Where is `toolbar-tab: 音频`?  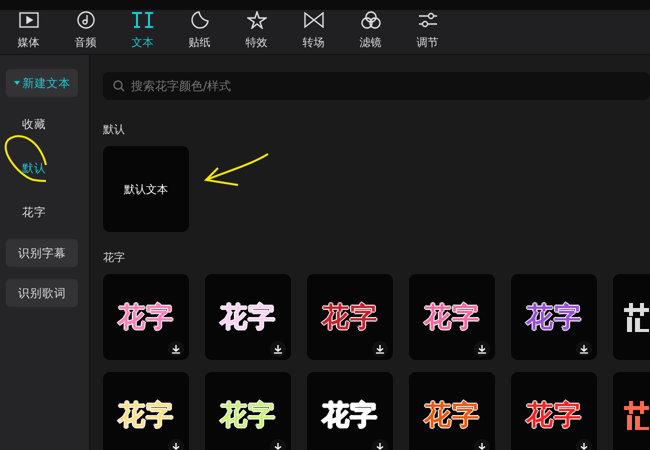
toolbar-tab: 音频 is located at coordinates (85, 32).